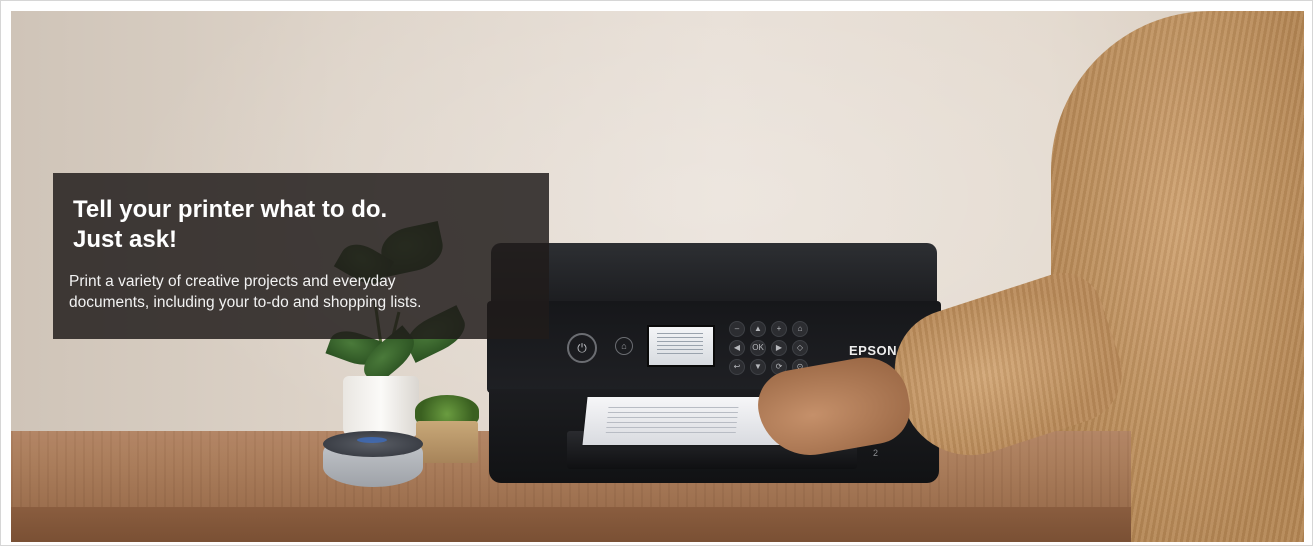  I want to click on keypad-key: ◇, so click(800, 348).